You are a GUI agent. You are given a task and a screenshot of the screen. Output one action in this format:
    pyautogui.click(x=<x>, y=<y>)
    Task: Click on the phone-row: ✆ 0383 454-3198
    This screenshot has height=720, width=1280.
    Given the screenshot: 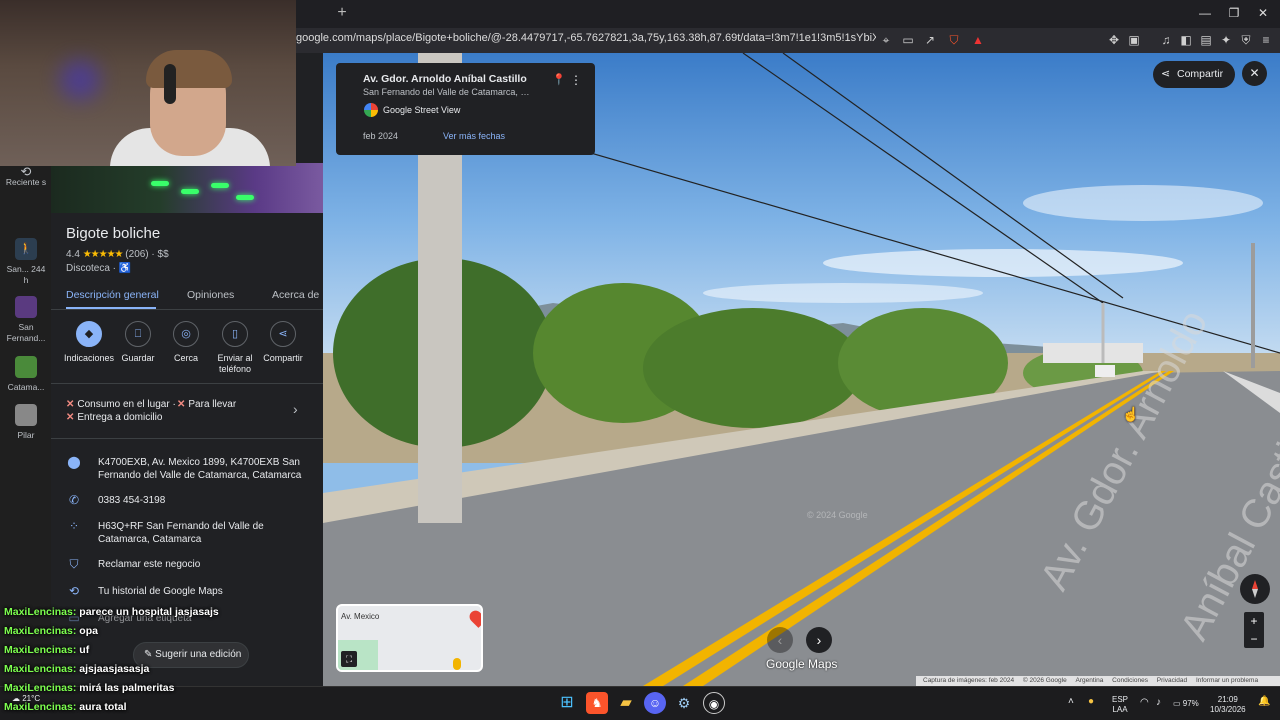 What is the action you would take?
    pyautogui.click(x=191, y=501)
    